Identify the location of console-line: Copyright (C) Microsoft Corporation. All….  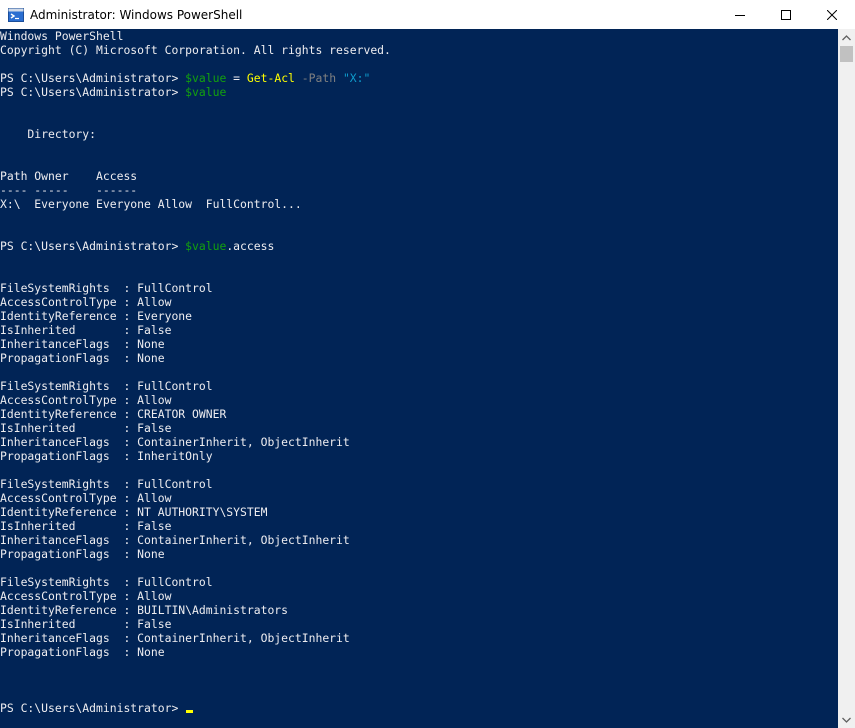
(419, 50).